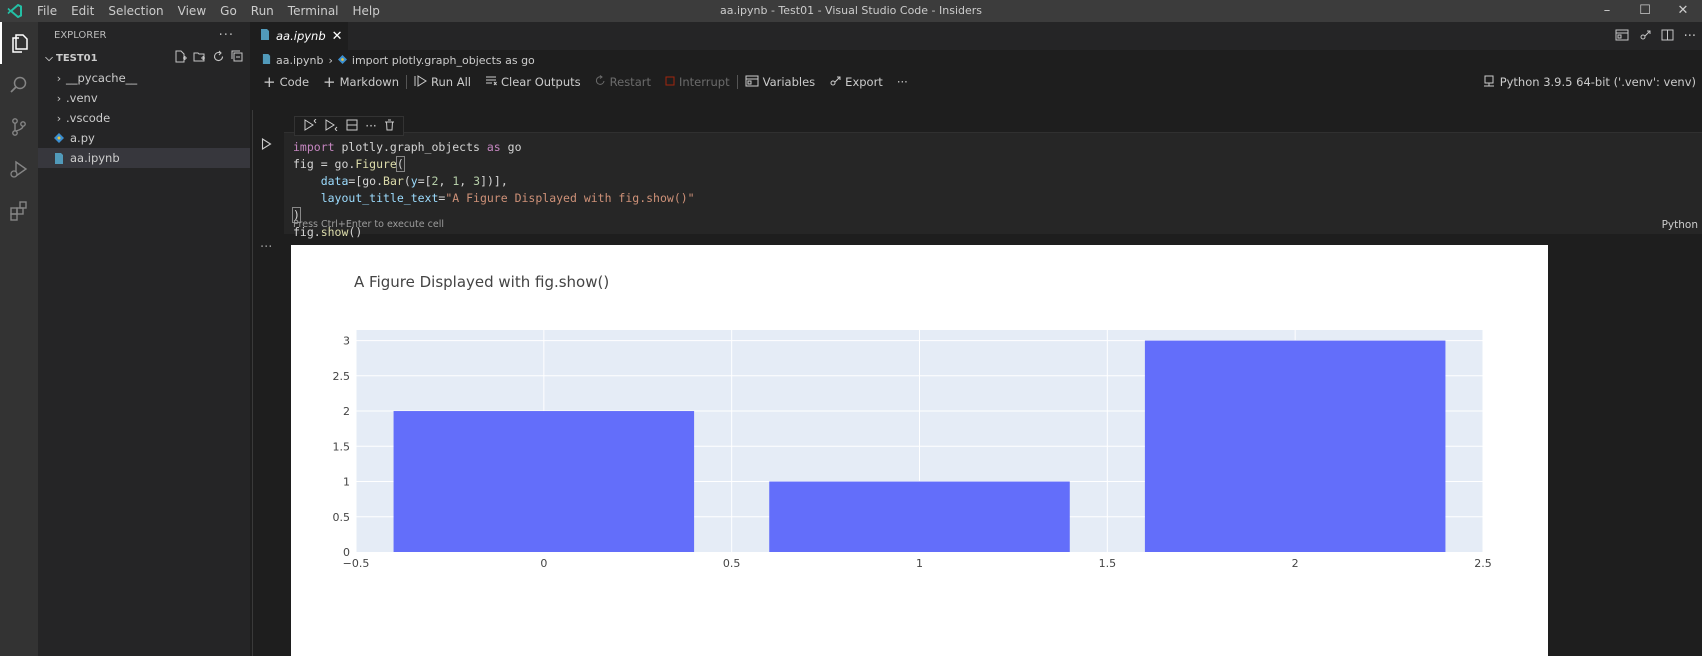 This screenshot has height=656, width=1702. What do you see at coordinates (82, 138) in the screenshot?
I see `tree-item-label: a.py` at bounding box center [82, 138].